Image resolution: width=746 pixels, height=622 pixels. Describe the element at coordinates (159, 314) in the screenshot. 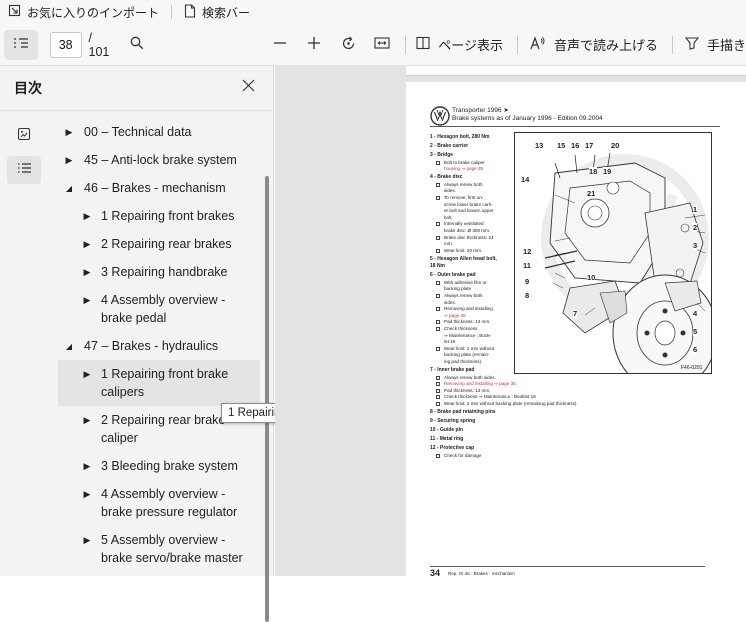

I see `toc-item: ▶ 4 Assembly overview - brake pedal` at that location.